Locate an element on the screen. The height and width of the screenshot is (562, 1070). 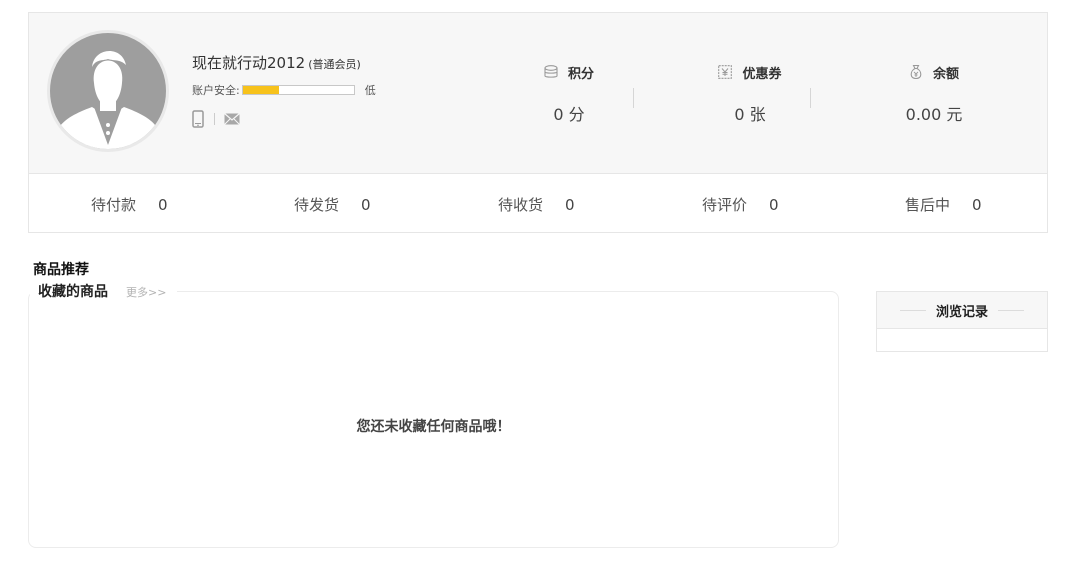
money-bag-icon is located at coordinates (916, 72).